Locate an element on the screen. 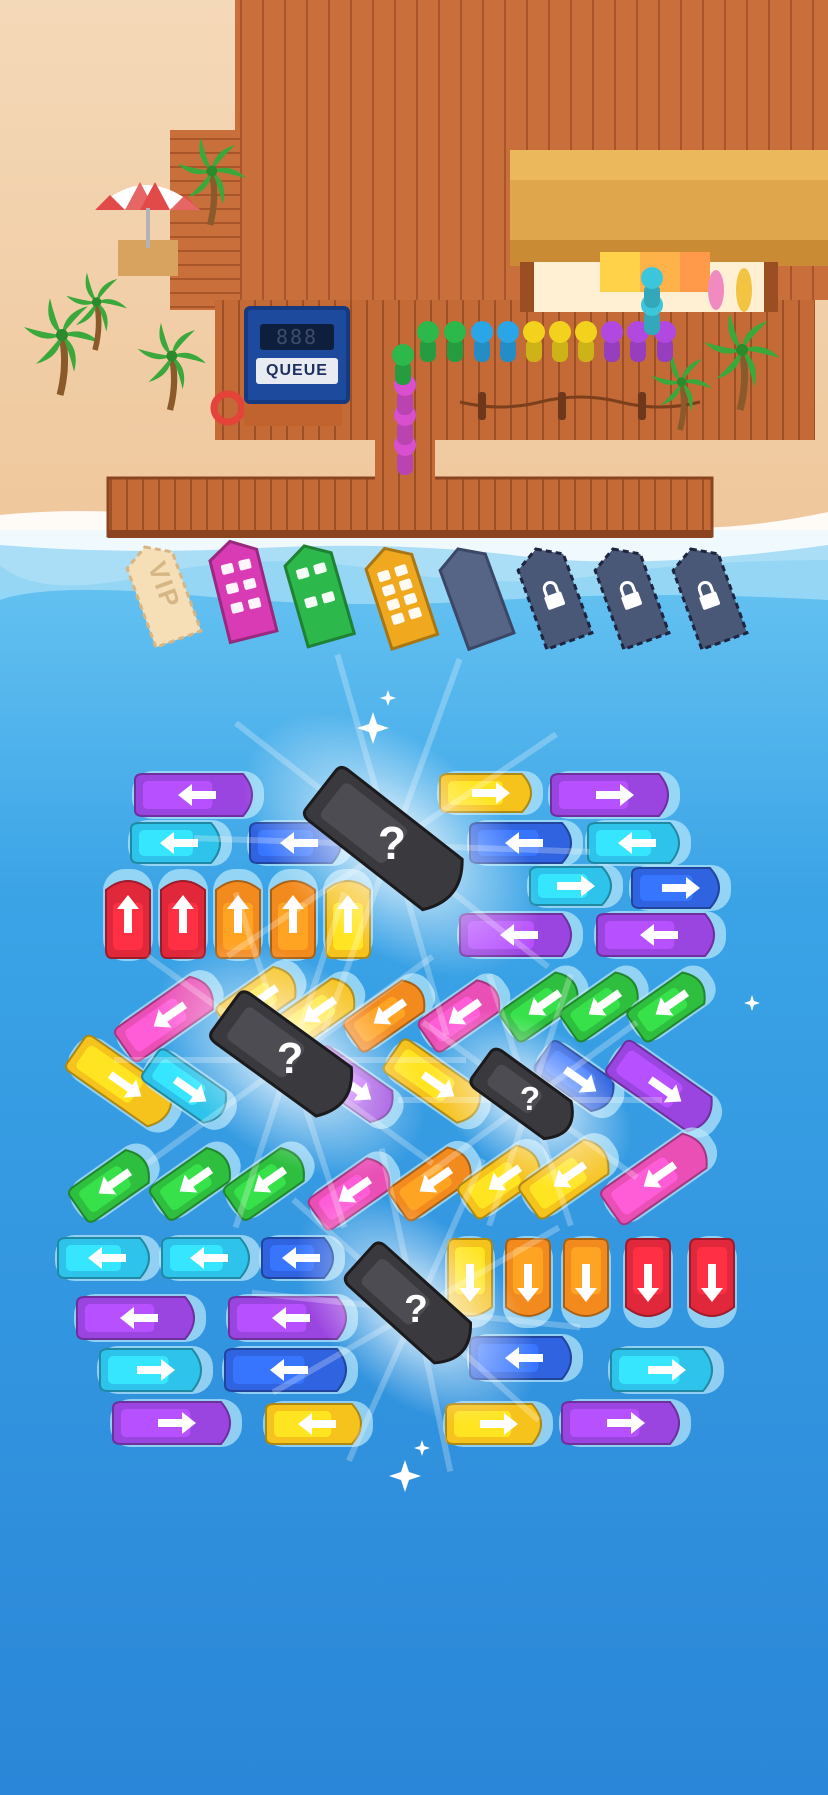 This screenshot has height=1795, width=828. boat-blue is located at coordinates (680, 888).